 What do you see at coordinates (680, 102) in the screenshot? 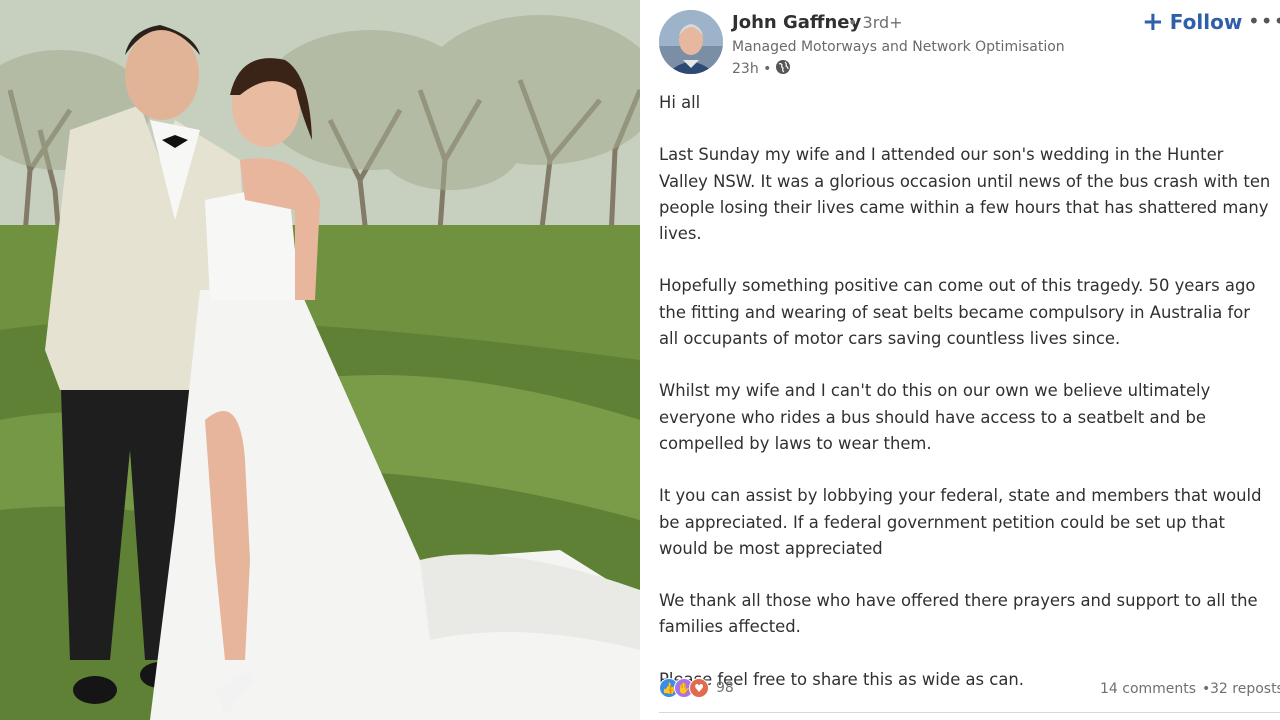
I see `post-paragraph: Hi all` at bounding box center [680, 102].